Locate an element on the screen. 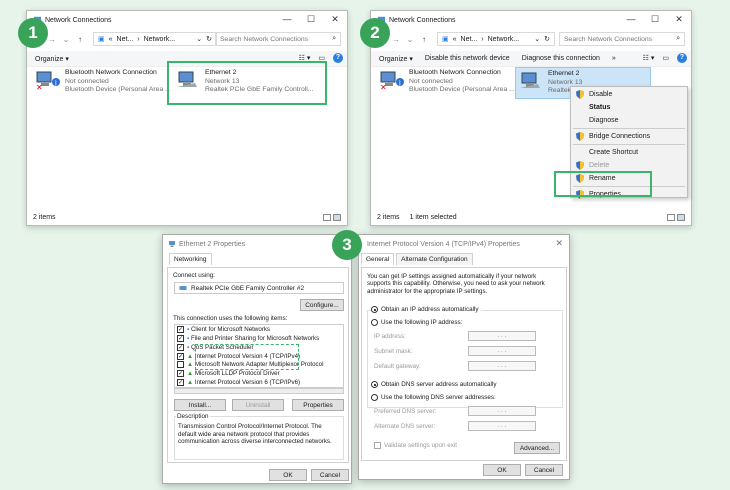  status-bar: 2 items is located at coordinates (44, 217).